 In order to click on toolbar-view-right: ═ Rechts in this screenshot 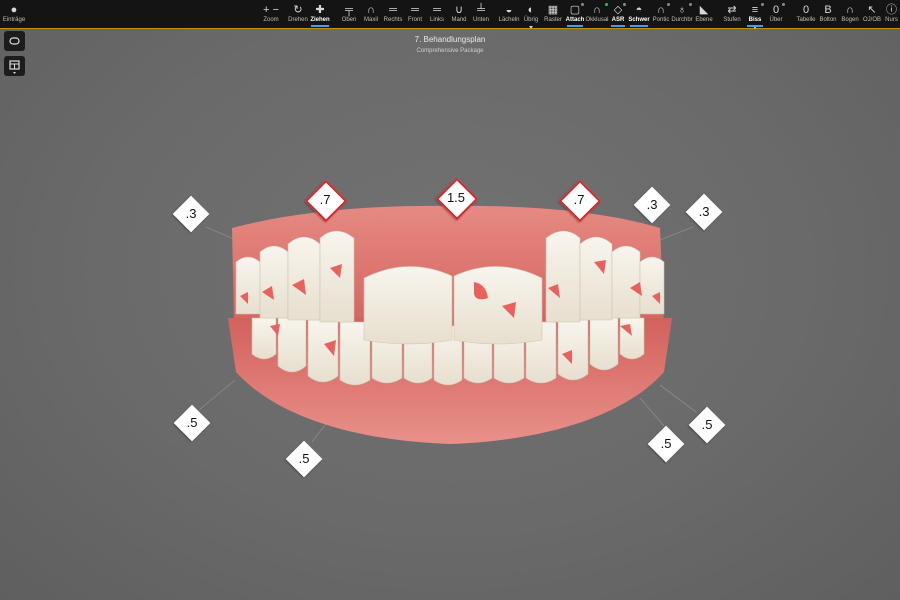, I will do `click(393, 14)`.